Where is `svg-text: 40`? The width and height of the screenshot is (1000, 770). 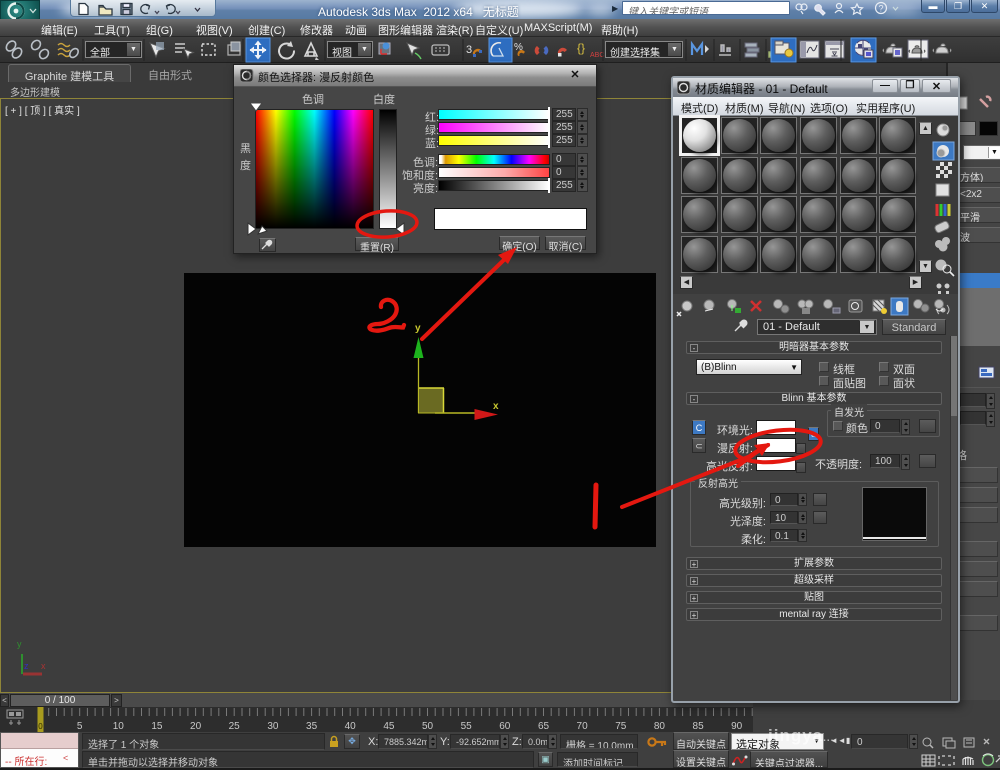
svg-text: 40 is located at coordinates (351, 726).